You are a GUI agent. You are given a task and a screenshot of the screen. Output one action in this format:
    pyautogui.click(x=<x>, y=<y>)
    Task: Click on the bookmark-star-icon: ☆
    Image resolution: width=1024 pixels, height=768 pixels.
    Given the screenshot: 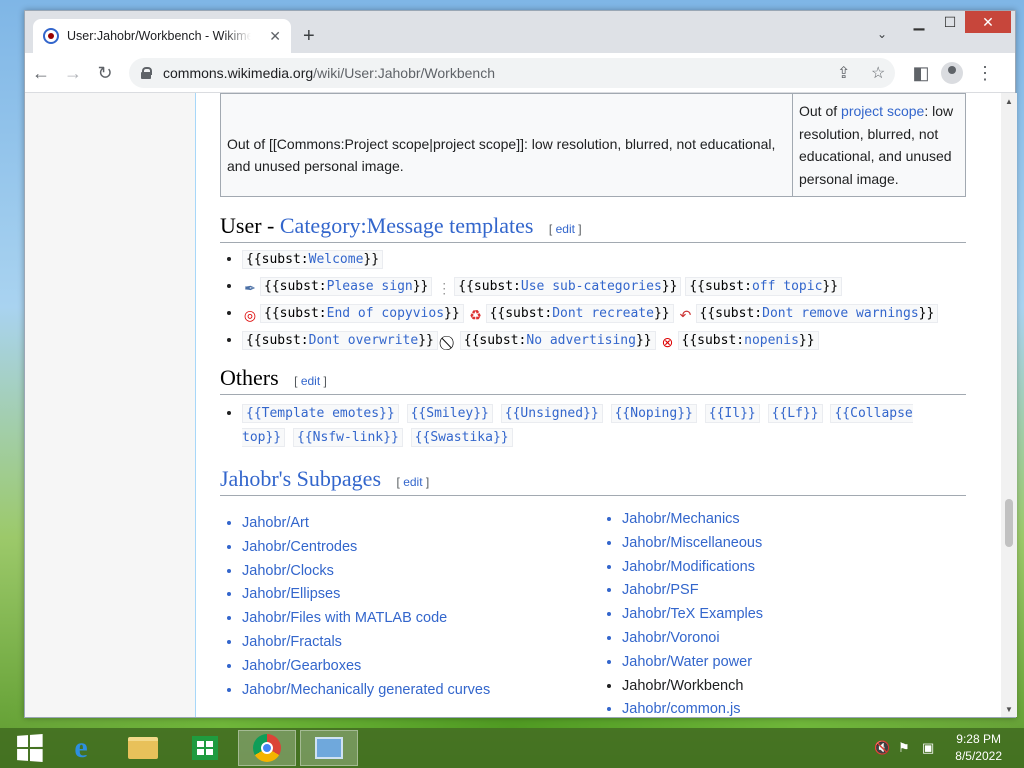 What is the action you would take?
    pyautogui.click(x=878, y=73)
    